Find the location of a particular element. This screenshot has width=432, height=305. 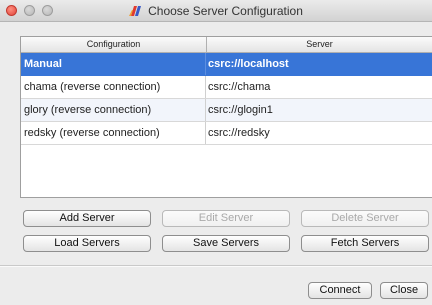

add-server-button: Add Server is located at coordinates (87, 218).